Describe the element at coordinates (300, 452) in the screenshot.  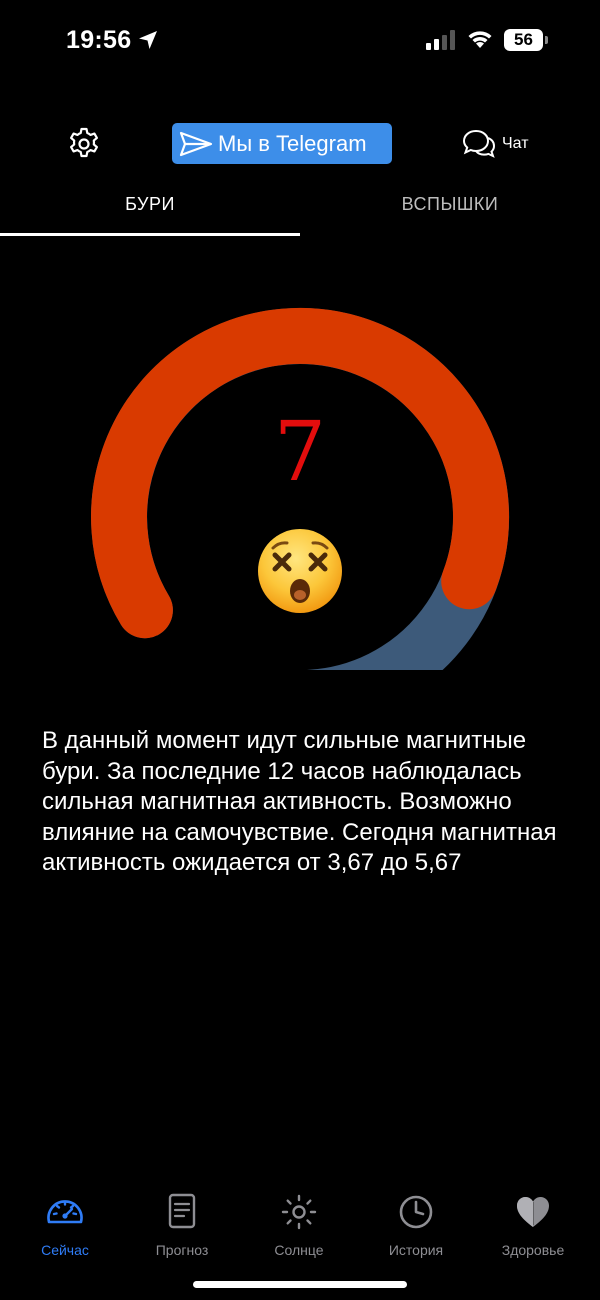
I see `gauge-value: 7` at that location.